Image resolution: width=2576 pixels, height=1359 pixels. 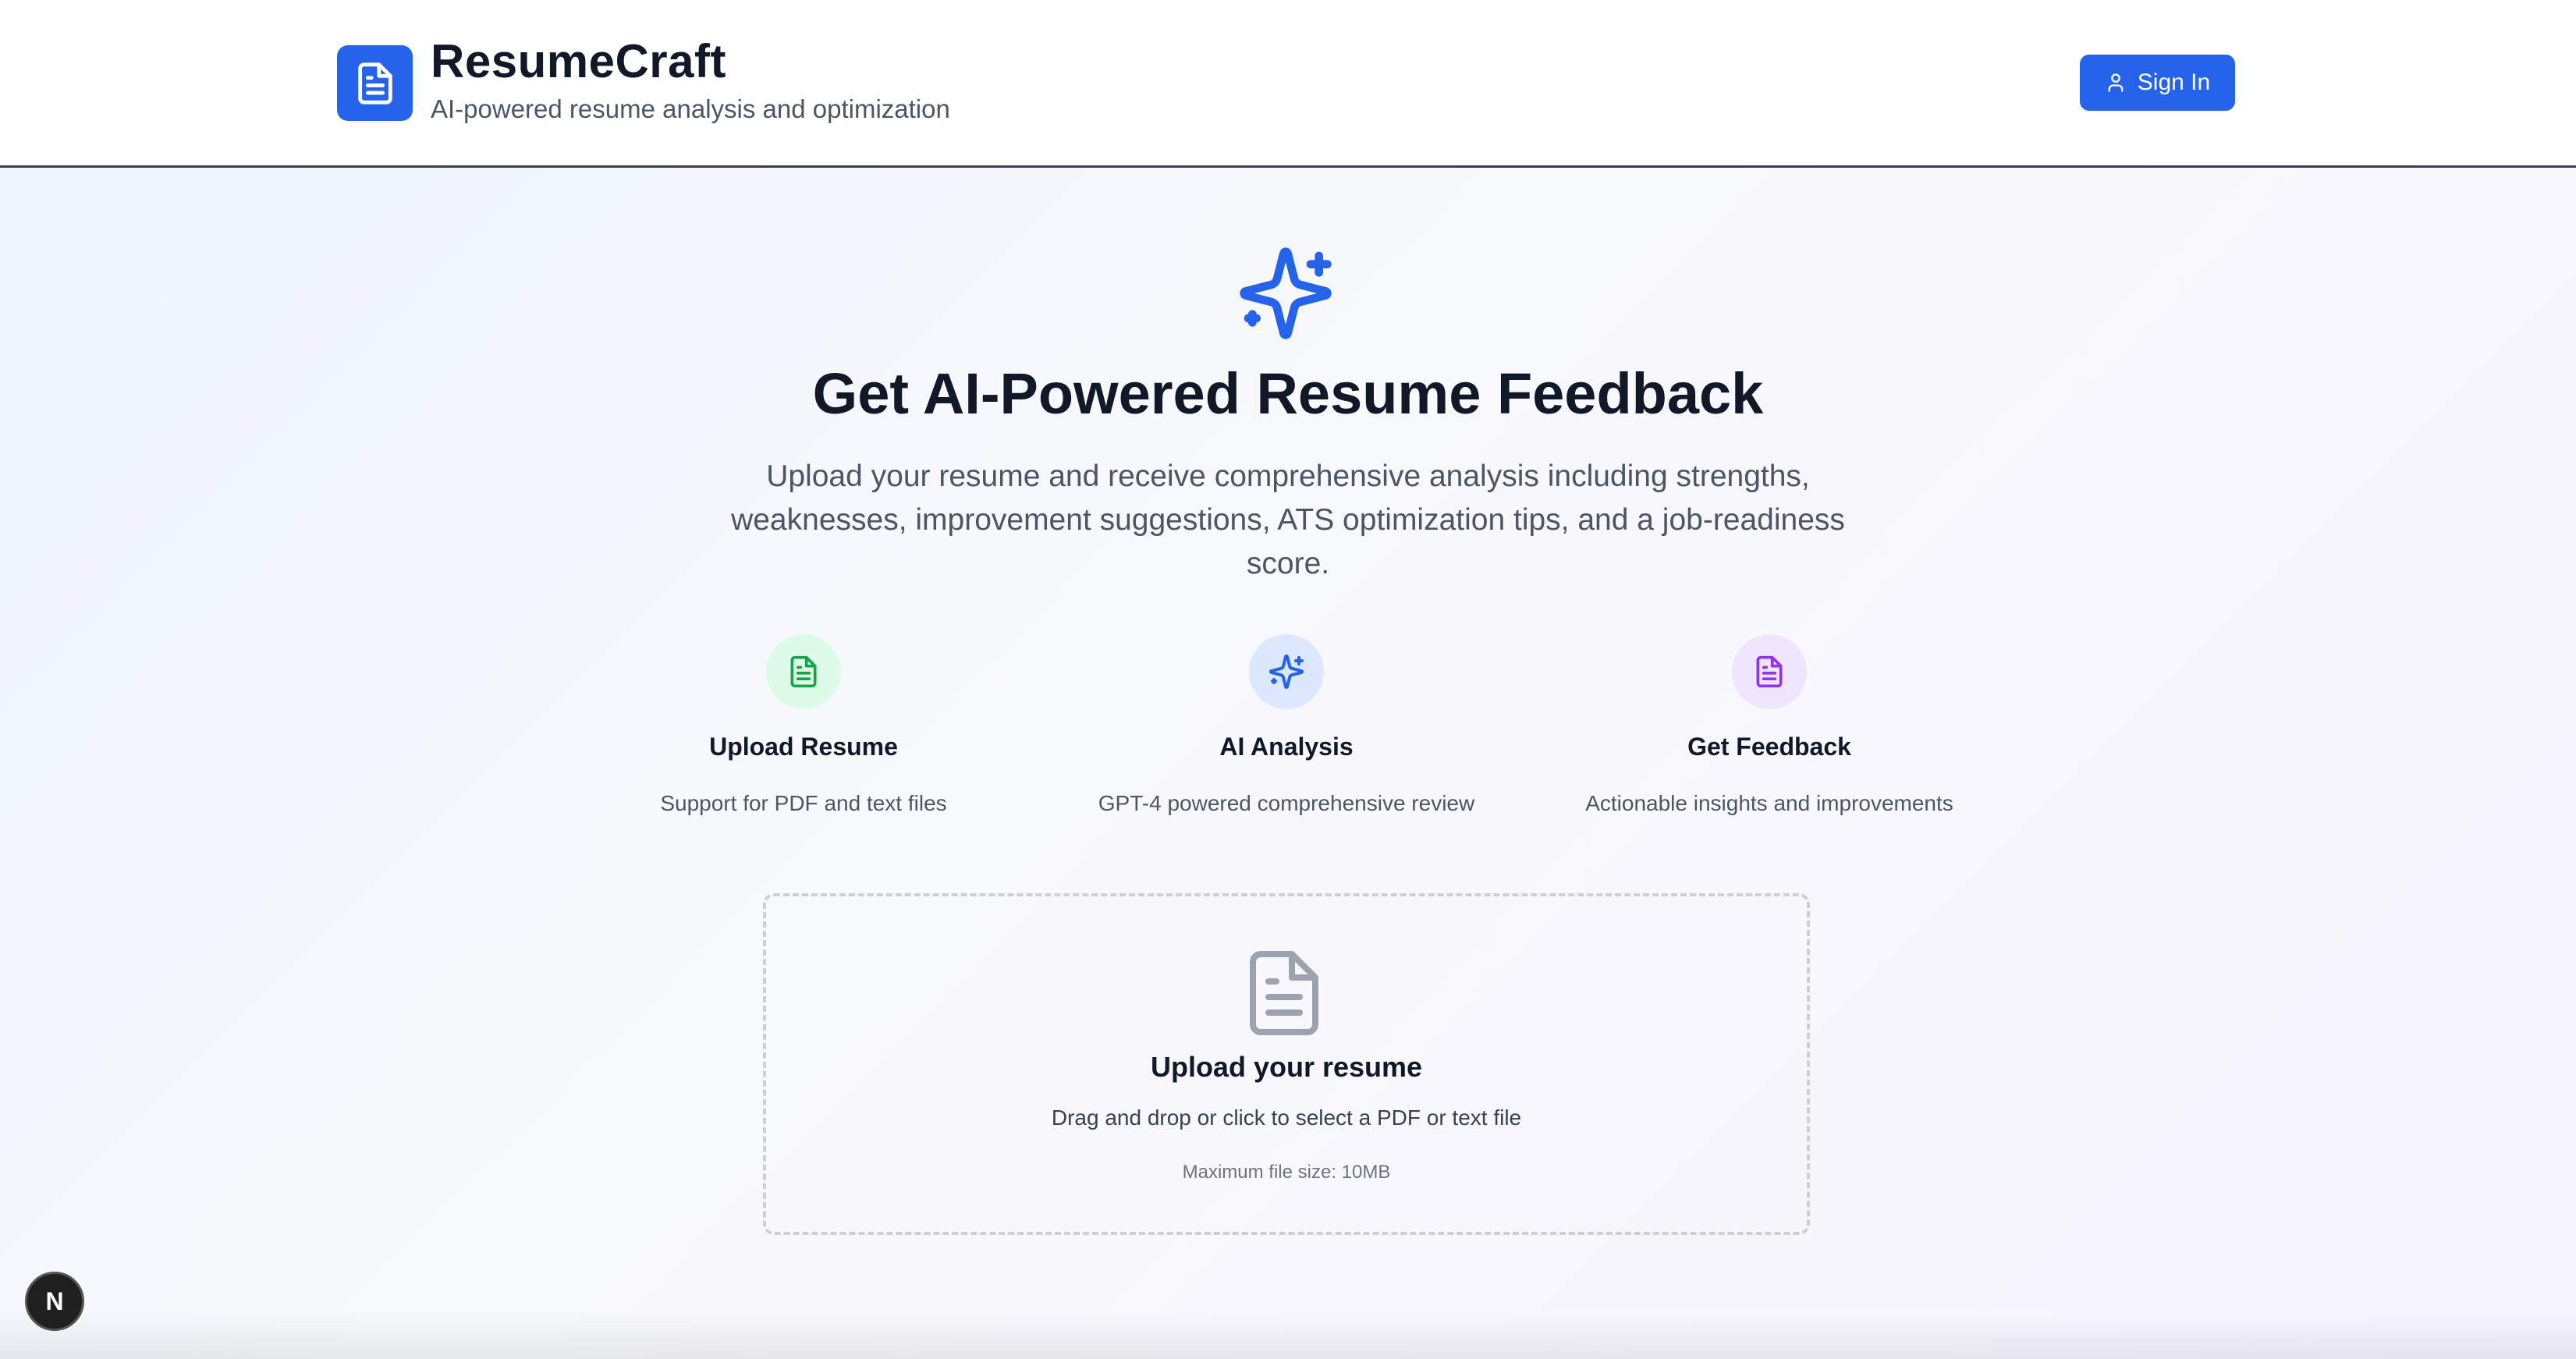 What do you see at coordinates (2174, 82) in the screenshot?
I see `sign-in-label: Sign In` at bounding box center [2174, 82].